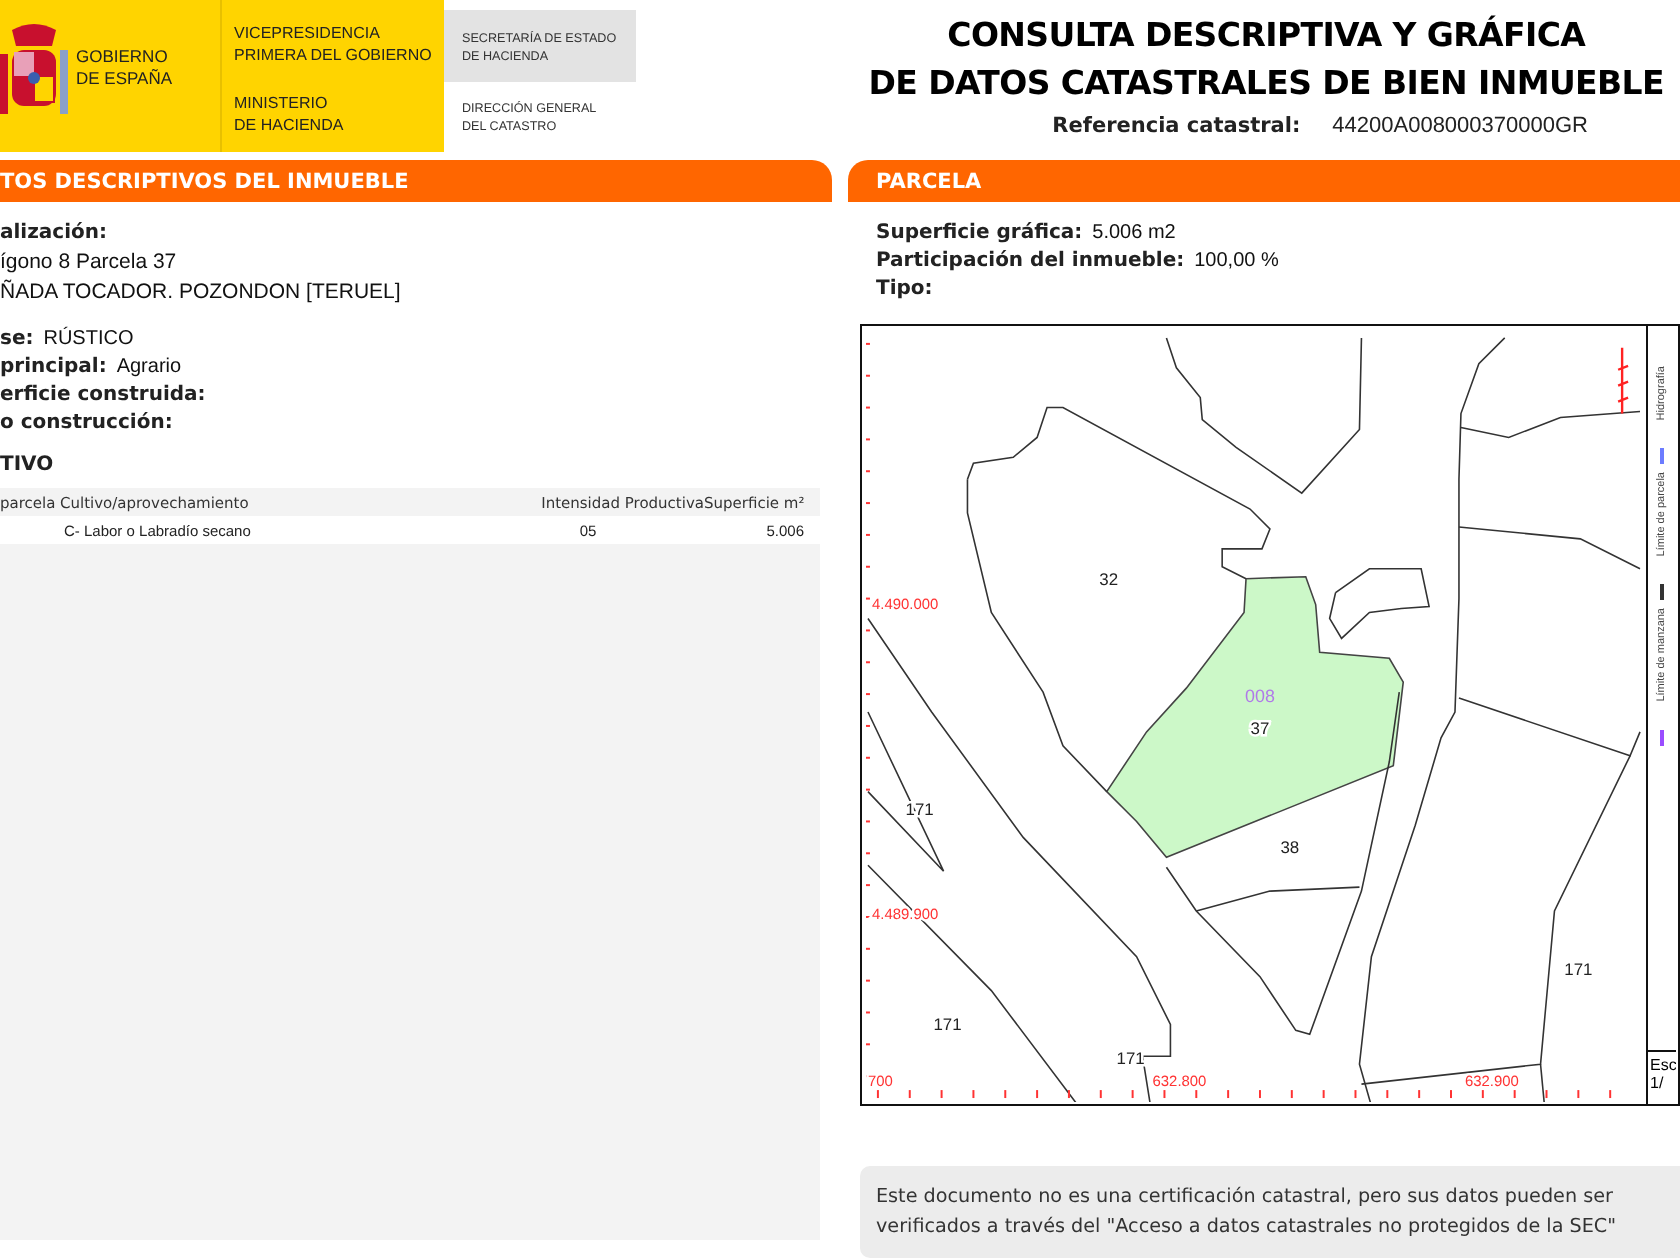 The width and height of the screenshot is (1680, 1260). I want to click on field-label: erficie construida:, so click(103, 395).